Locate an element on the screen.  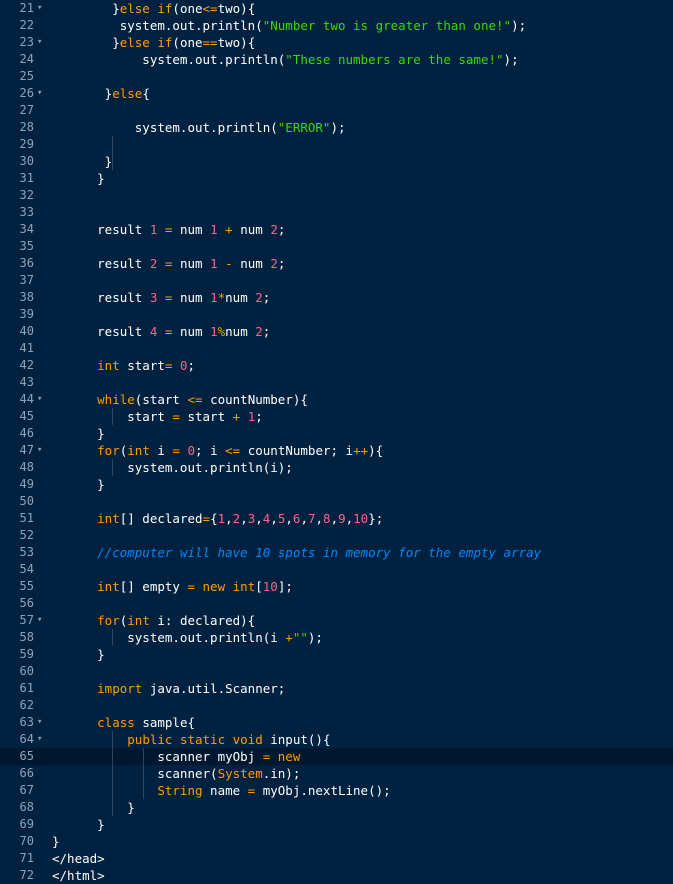
code-line: 36 result 2 = num 1 - num 2; is located at coordinates (336, 263).